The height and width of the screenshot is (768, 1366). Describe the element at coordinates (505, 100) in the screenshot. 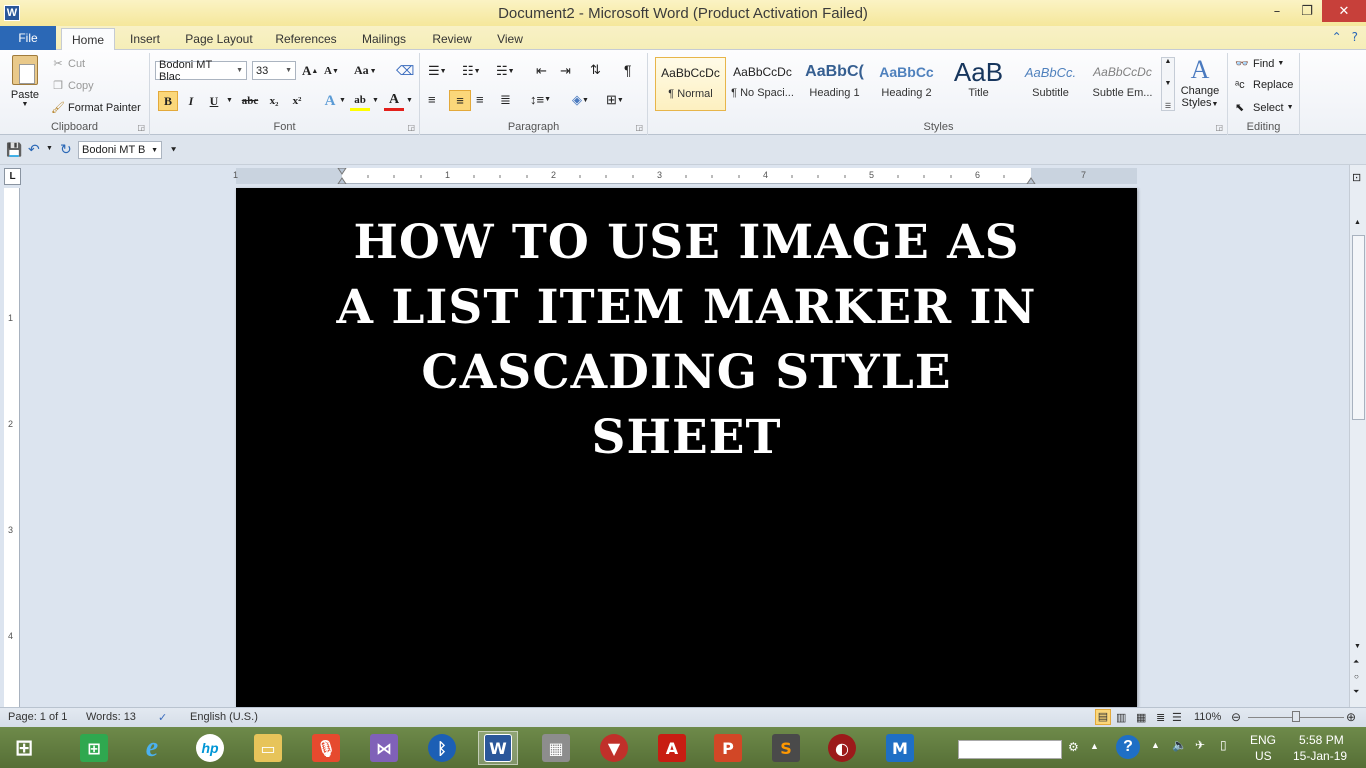

I see `justify-button: ≣` at that location.